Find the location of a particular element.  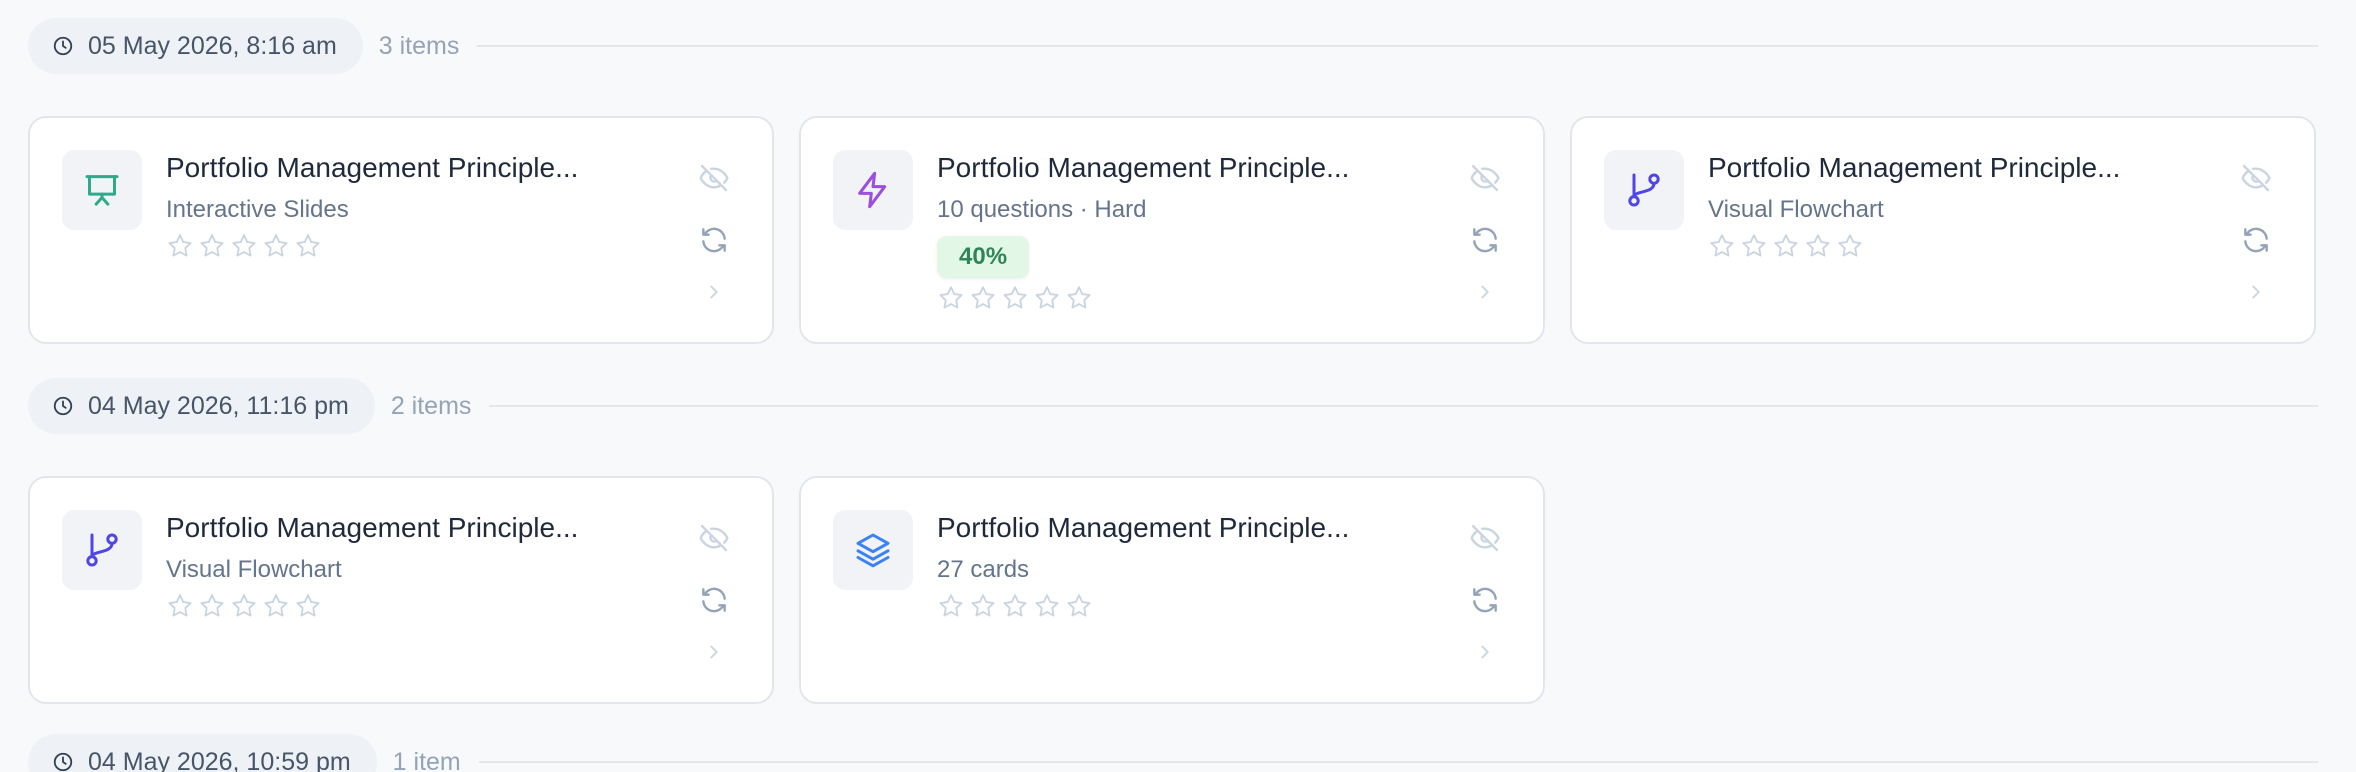

group-count: 1 item is located at coordinates (426, 759).